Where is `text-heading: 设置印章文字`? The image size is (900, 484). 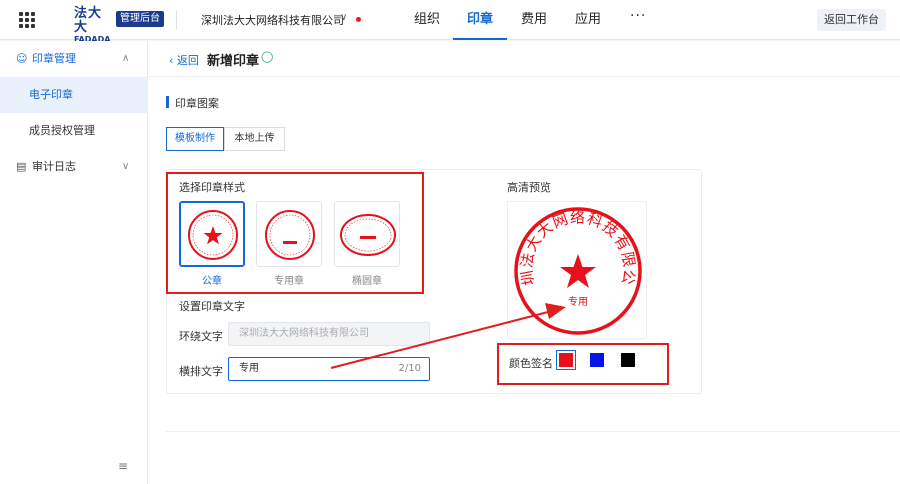 text-heading: 设置印章文字 is located at coordinates (212, 306).